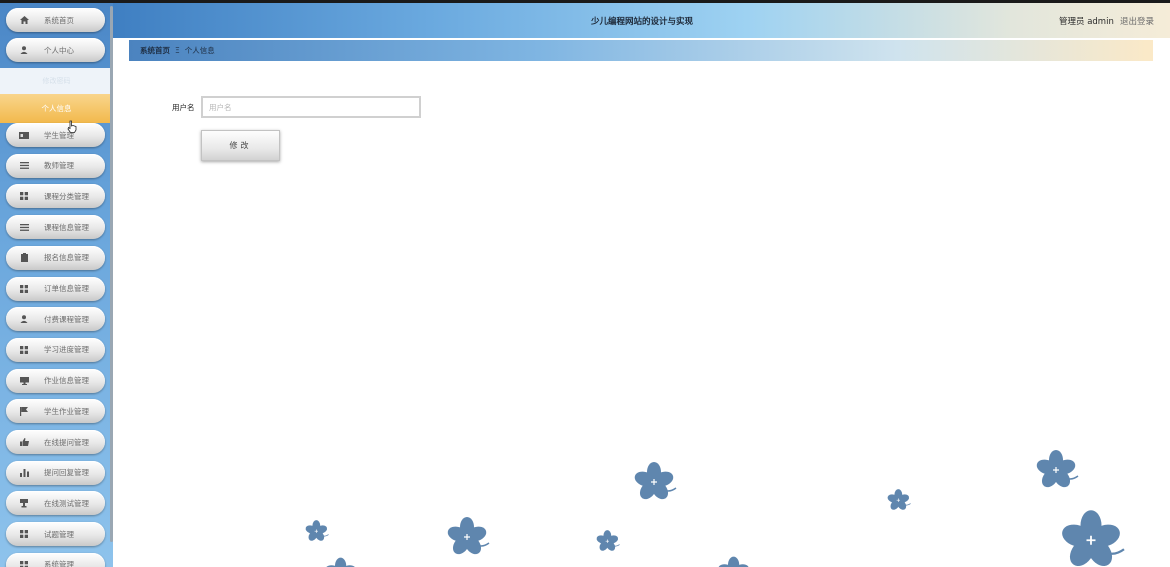 The image size is (1170, 567). Describe the element at coordinates (1137, 21) in the screenshot. I see `logout-link: 退出登录` at that location.